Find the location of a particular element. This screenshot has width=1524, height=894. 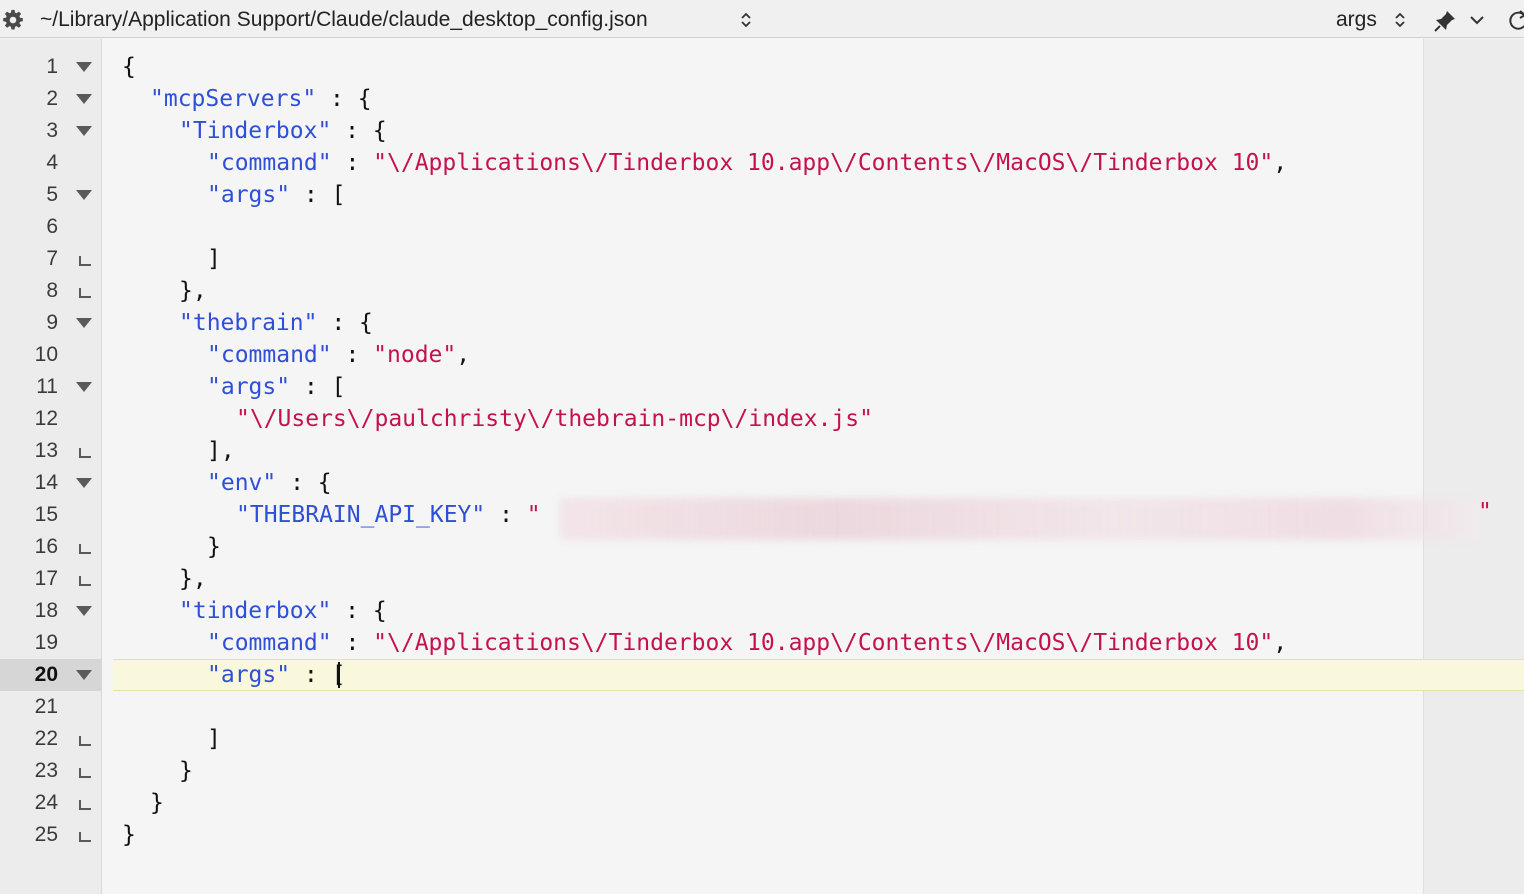

code-line-9: "thebrain" : { is located at coordinates (276, 323).